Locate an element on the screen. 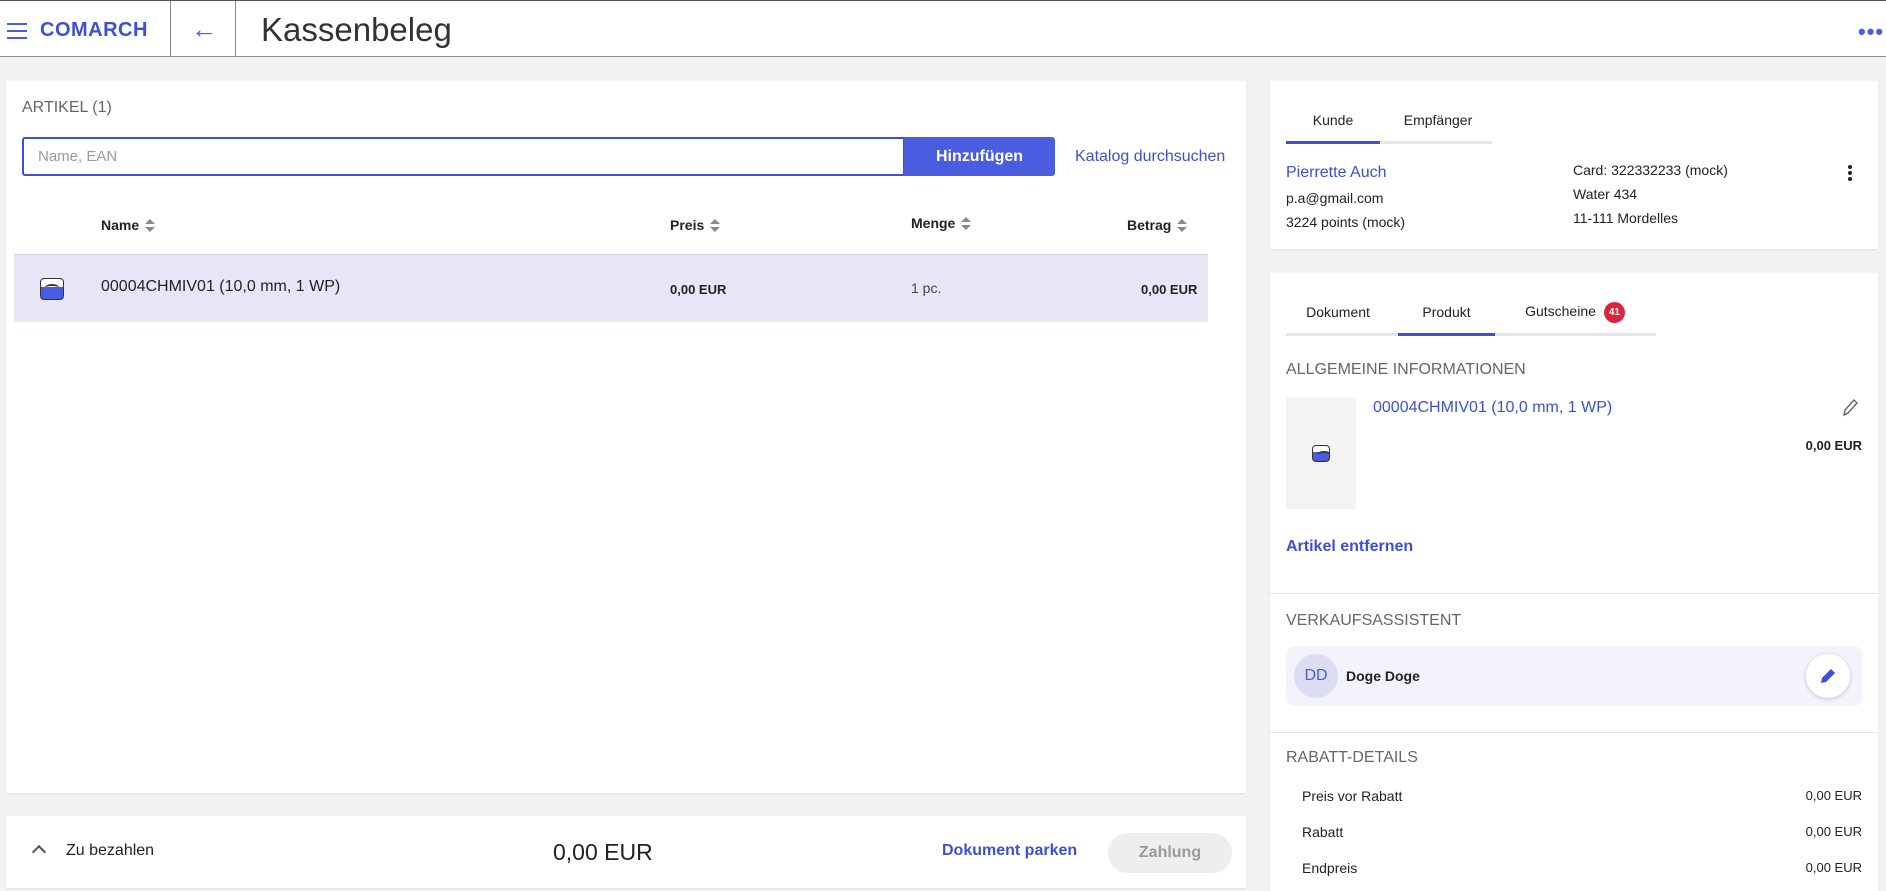  row-price: 0,00 EUR is located at coordinates (698, 289).